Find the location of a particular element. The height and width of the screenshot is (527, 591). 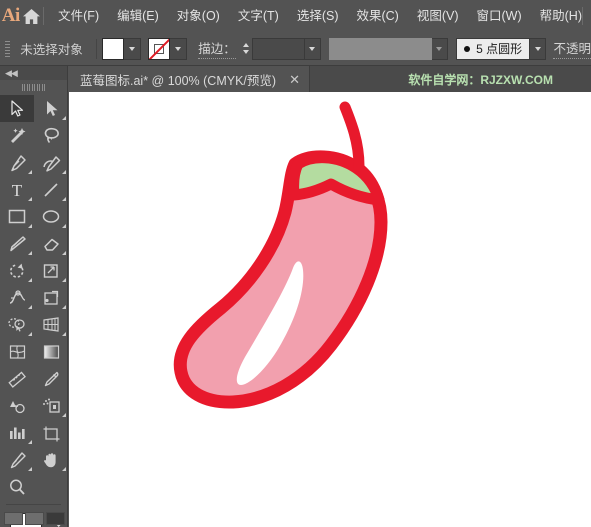

tool-grid-empty-slot is located at coordinates (51, 486).